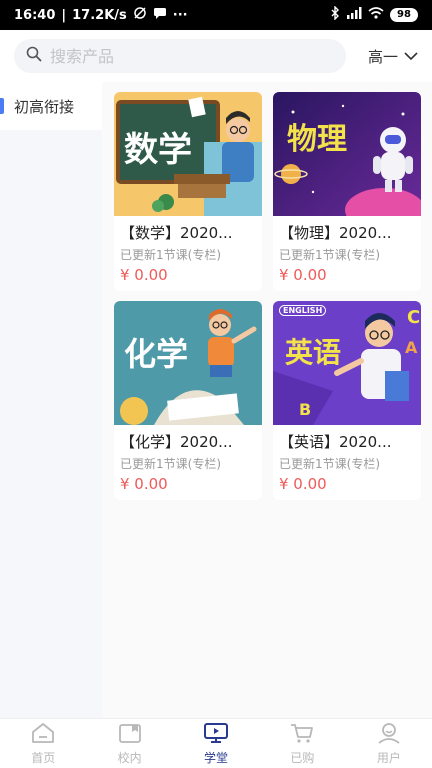  I want to click on network-speed: 17.2K/s, so click(99, 15).